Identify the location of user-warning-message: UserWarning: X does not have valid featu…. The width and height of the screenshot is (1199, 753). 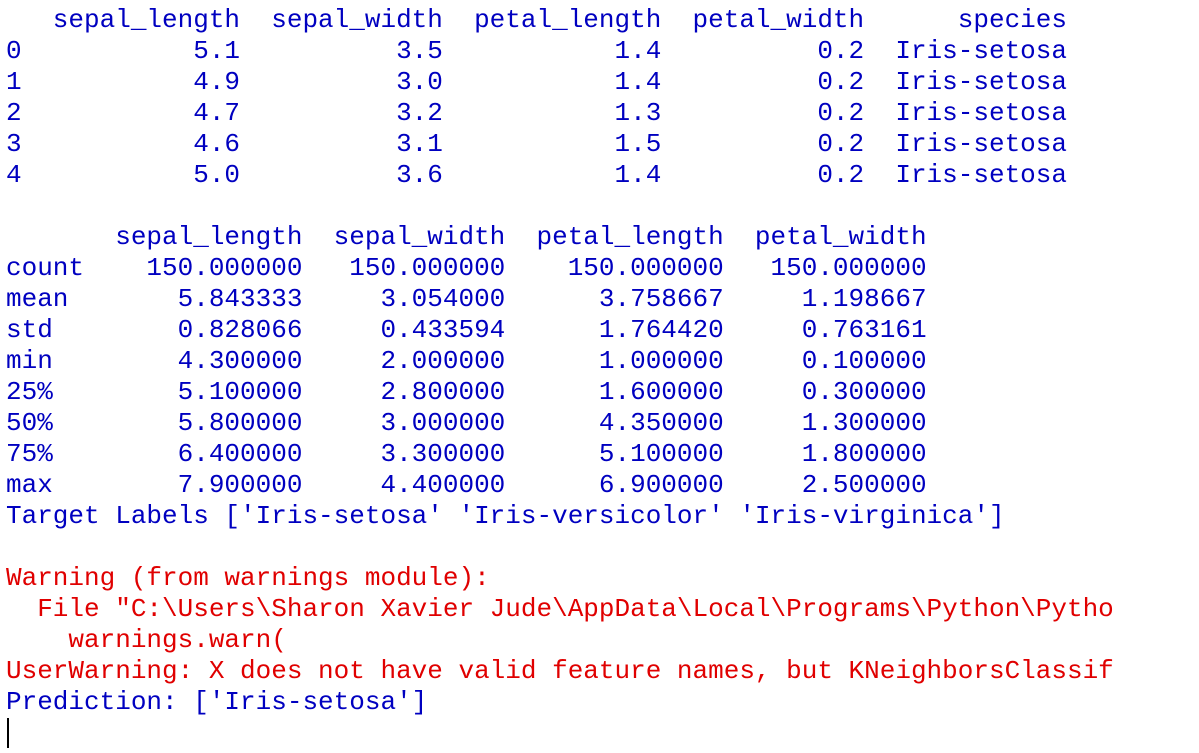
(560, 671).